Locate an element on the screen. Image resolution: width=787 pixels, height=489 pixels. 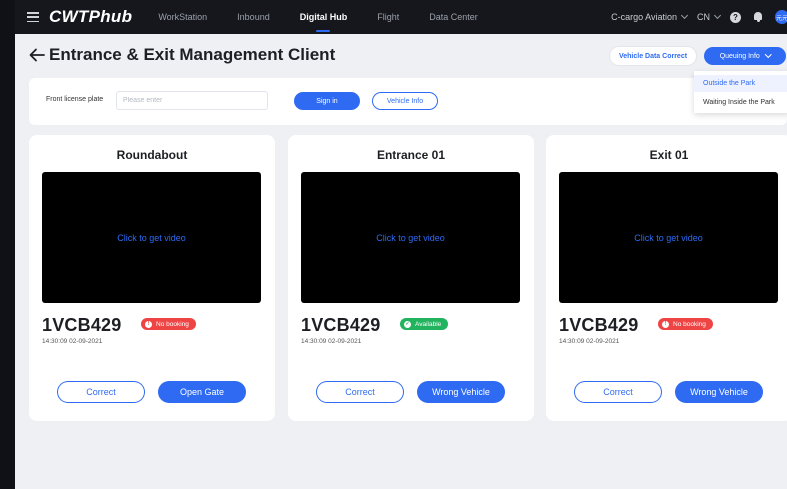
bell-icon is located at coordinates (758, 17).